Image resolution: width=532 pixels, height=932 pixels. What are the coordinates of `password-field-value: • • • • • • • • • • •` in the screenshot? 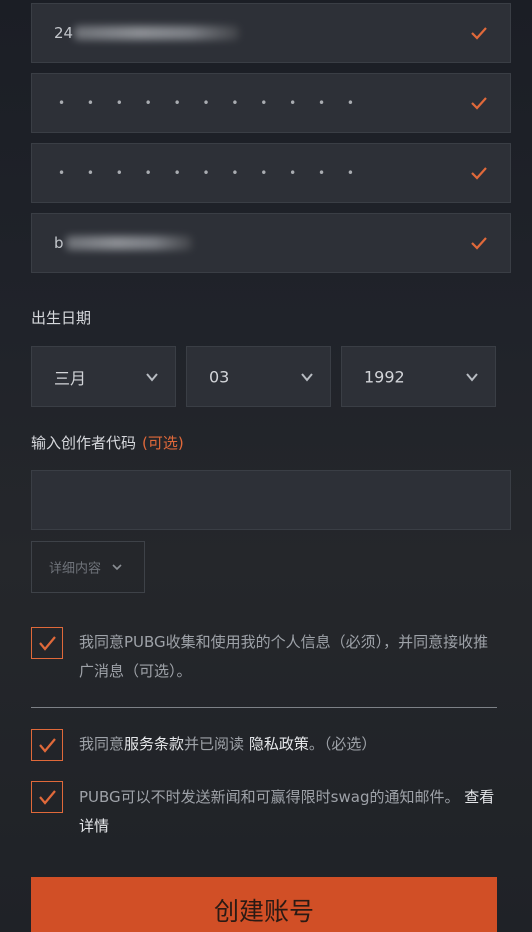 It's located at (211, 103).